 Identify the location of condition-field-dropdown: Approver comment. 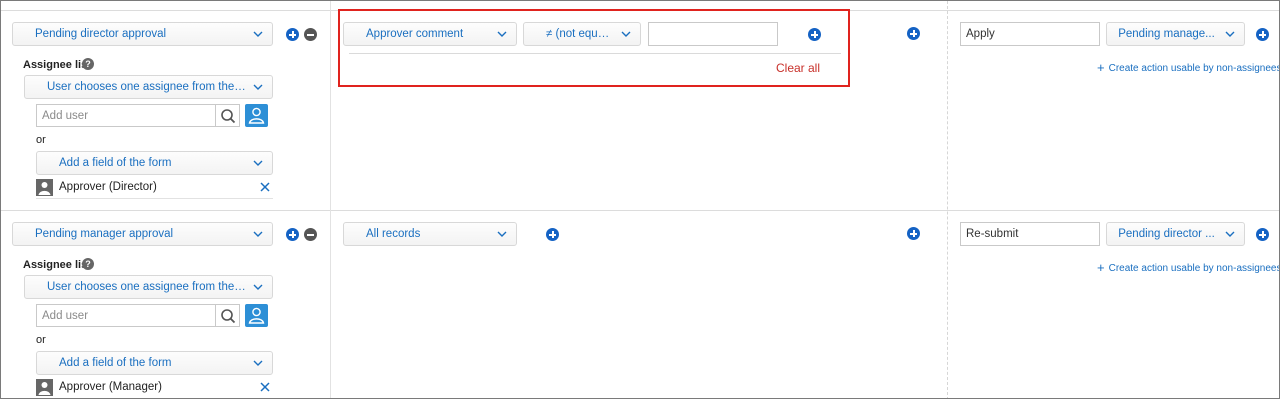
(430, 34).